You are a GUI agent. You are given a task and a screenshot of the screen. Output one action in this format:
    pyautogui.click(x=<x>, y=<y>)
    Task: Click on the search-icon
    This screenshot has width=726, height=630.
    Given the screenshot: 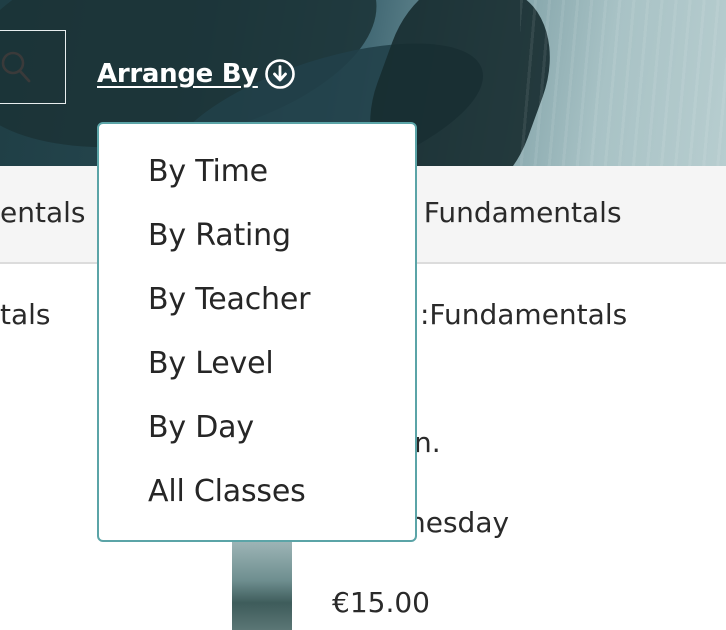 What is the action you would take?
    pyautogui.click(x=16, y=67)
    